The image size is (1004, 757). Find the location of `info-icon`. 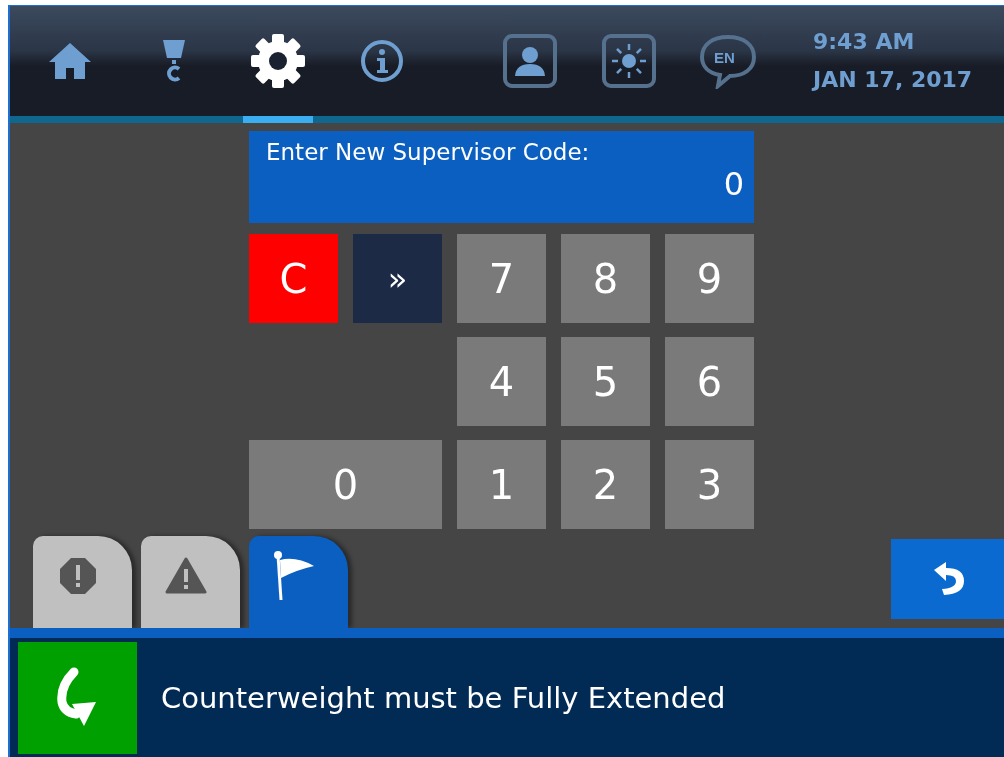

info-icon is located at coordinates (382, 61).